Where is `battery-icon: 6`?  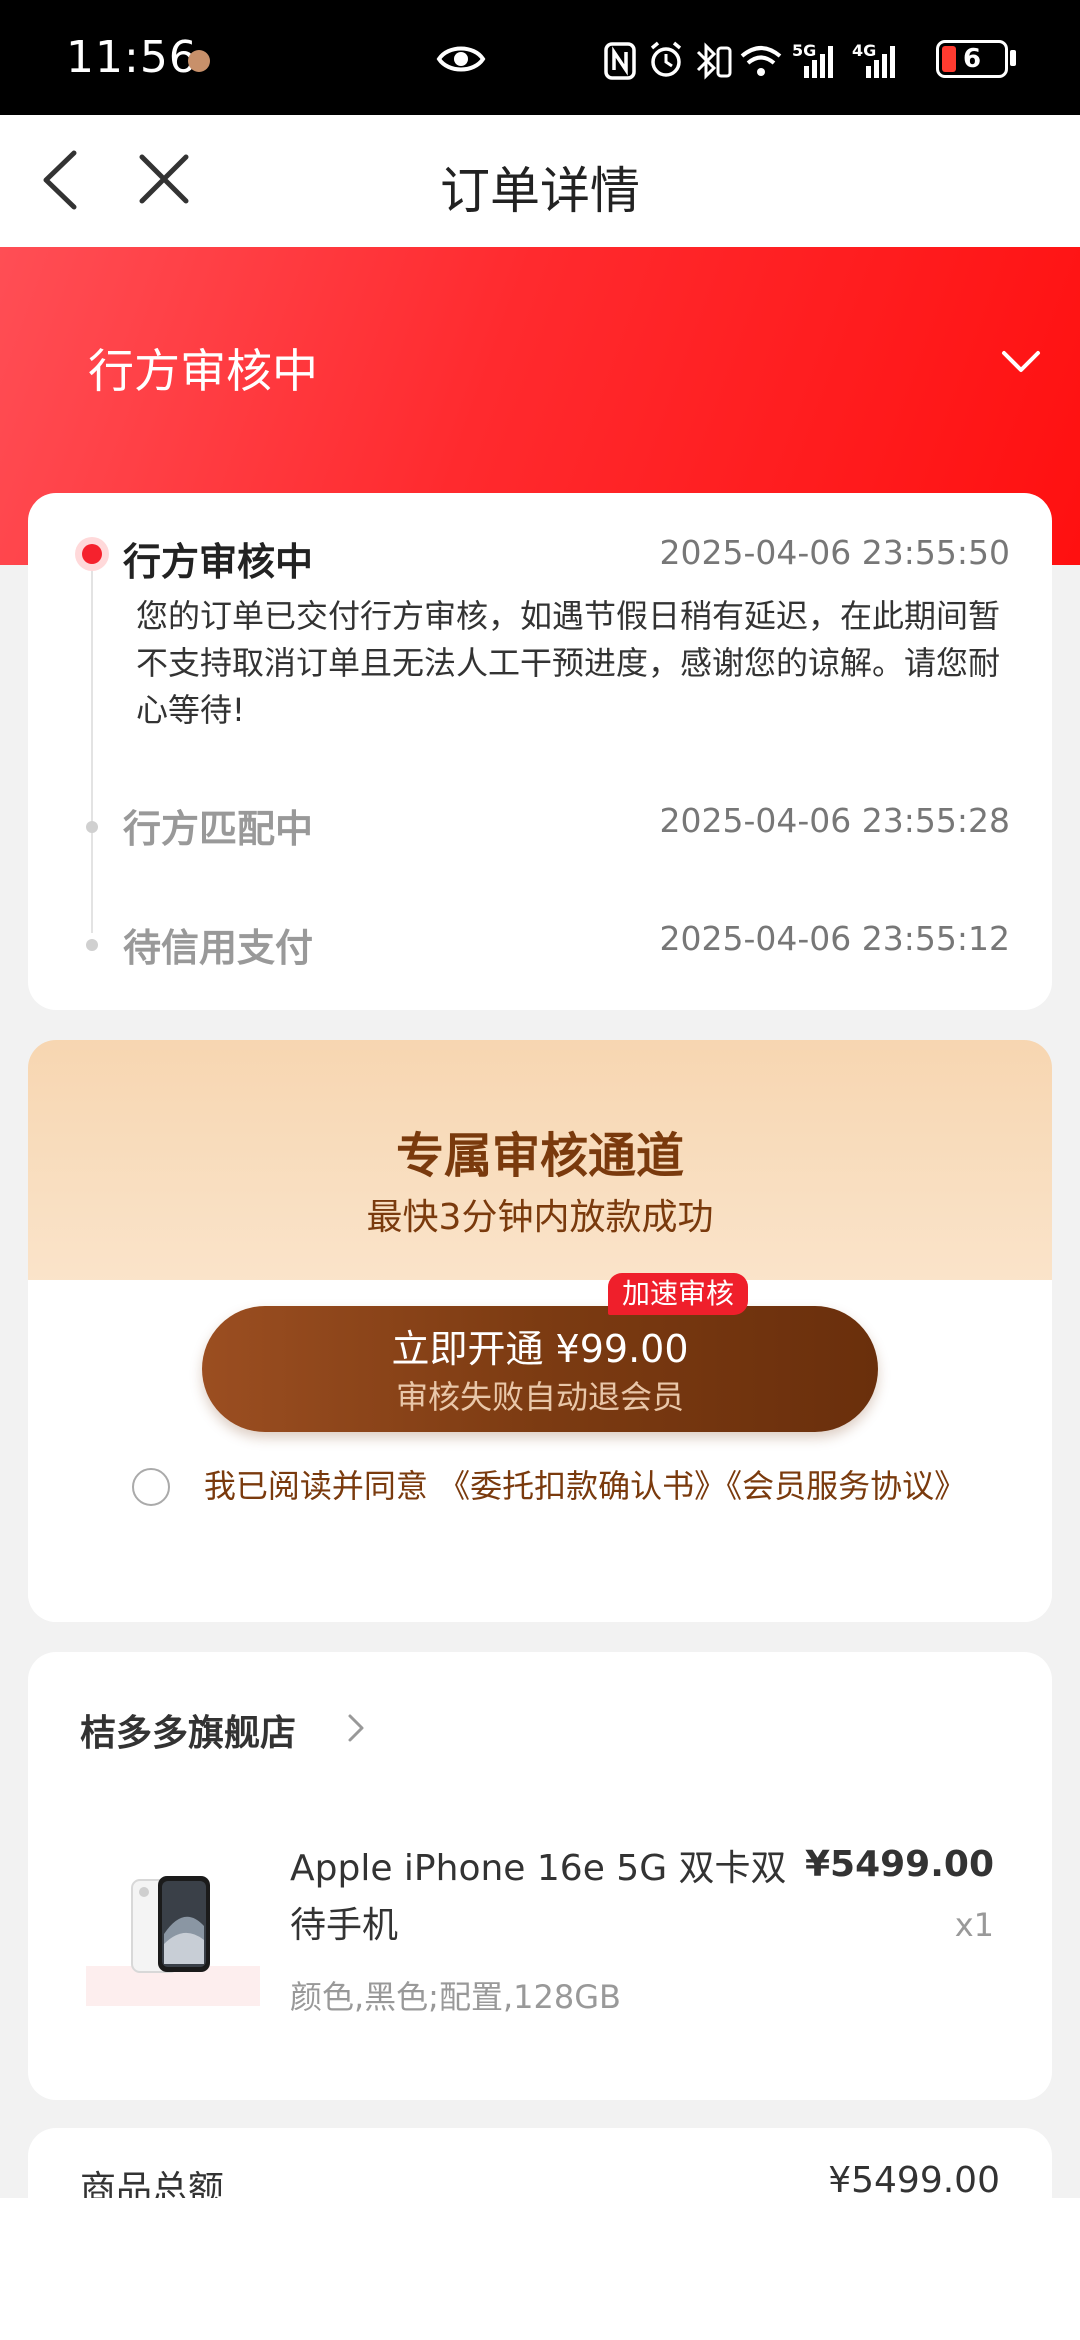
battery-icon: 6 is located at coordinates (972, 59).